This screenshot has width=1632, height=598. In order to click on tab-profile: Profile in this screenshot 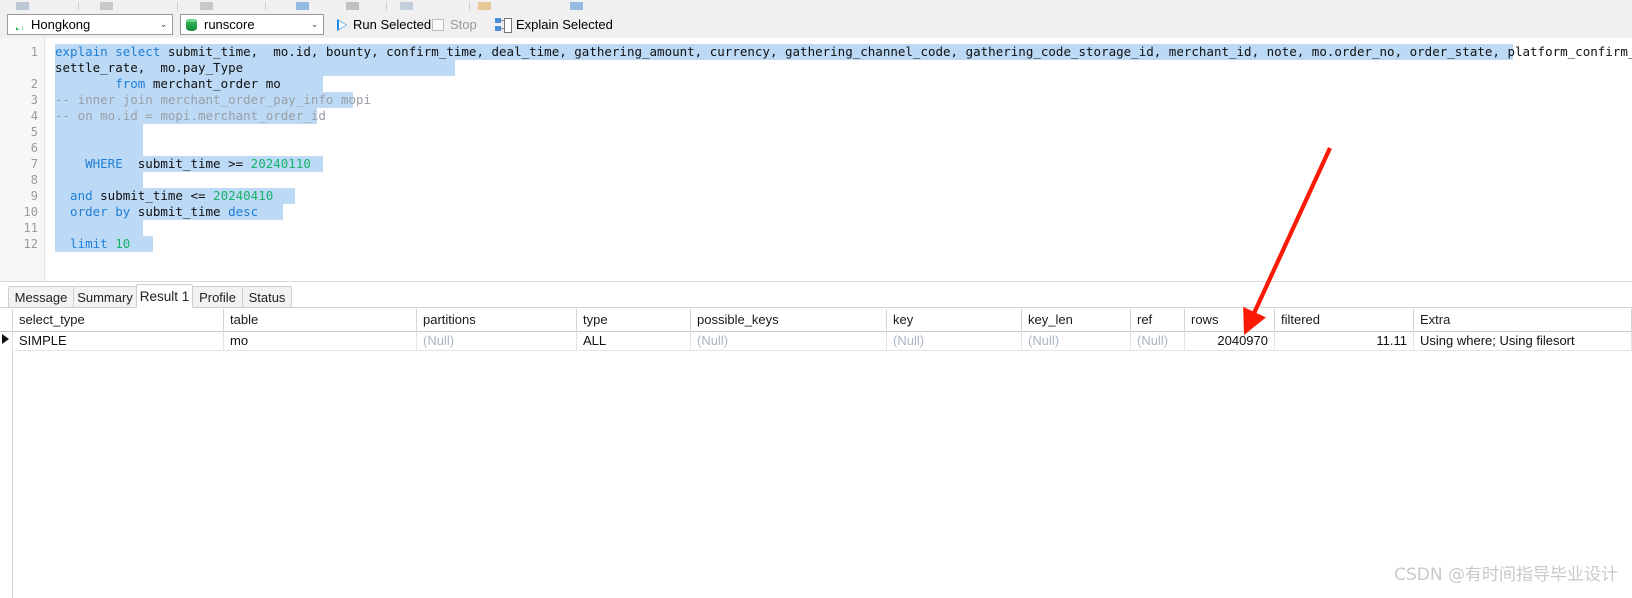, I will do `click(217, 297)`.